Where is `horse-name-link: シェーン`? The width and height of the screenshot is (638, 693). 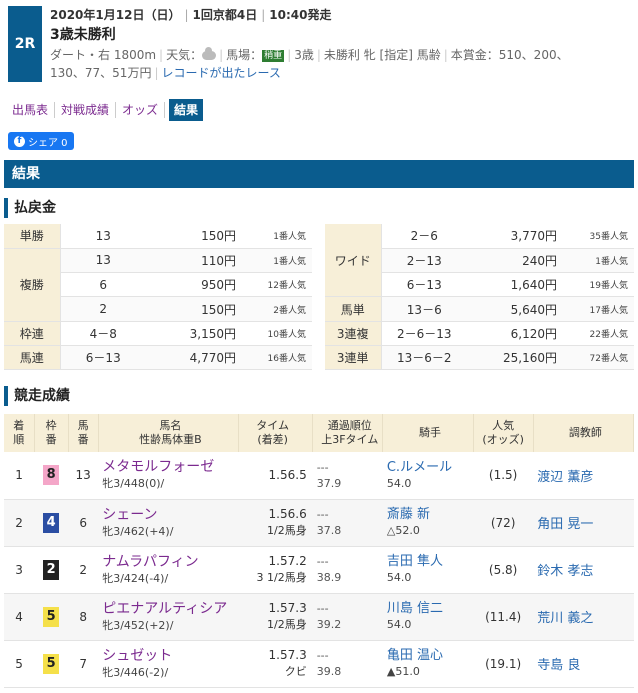 horse-name-link: シェーン is located at coordinates (170, 515).